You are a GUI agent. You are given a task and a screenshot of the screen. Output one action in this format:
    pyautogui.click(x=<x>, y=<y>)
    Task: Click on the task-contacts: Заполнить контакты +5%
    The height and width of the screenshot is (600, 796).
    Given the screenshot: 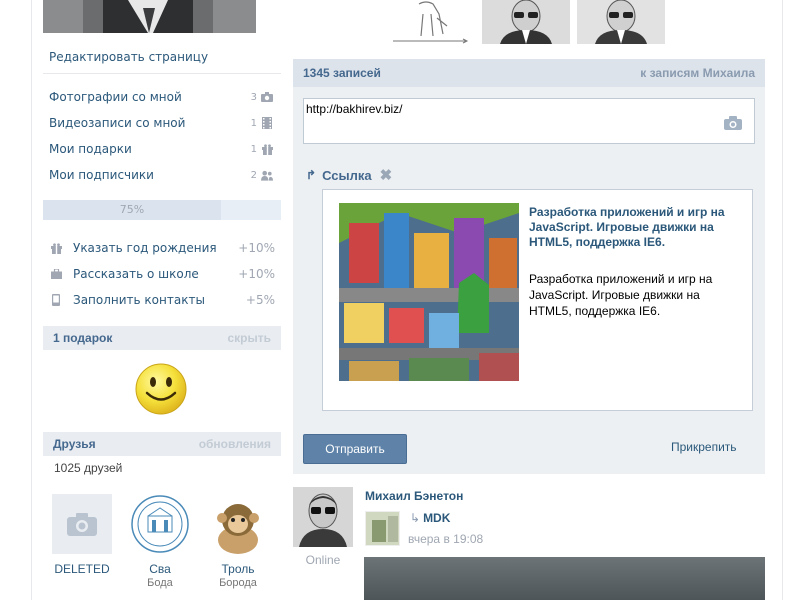 What is the action you would take?
    pyautogui.click(x=162, y=300)
    